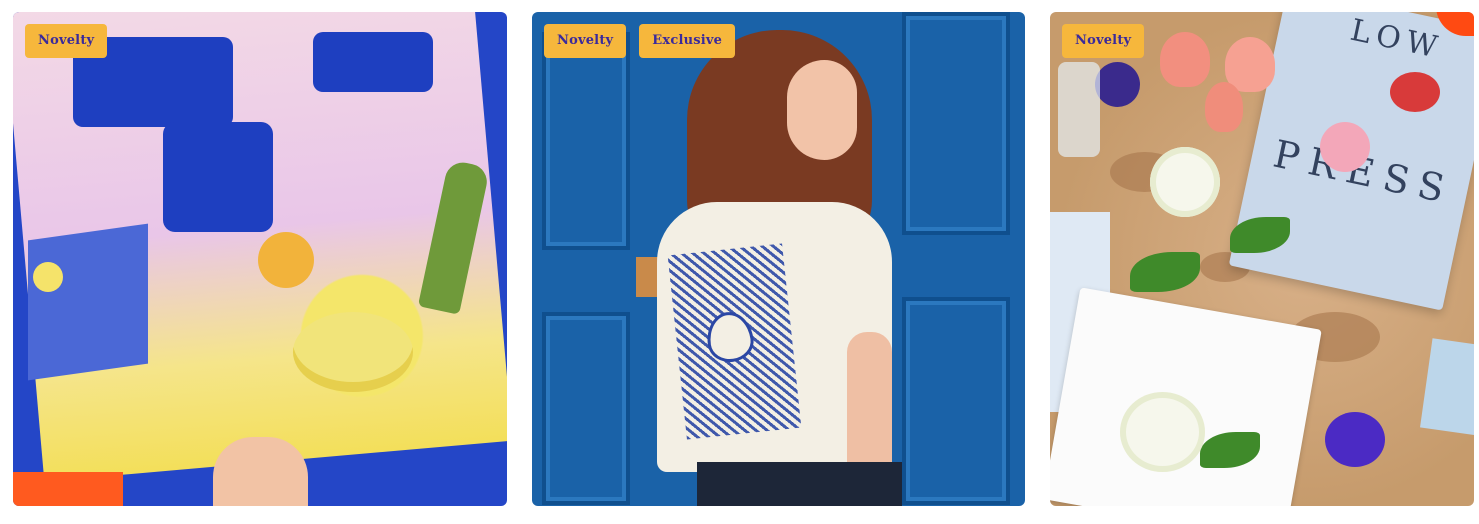 The height and width of the screenshot is (524, 1479). What do you see at coordinates (1079, 109) in the screenshot?
I see `glass-vase` at bounding box center [1079, 109].